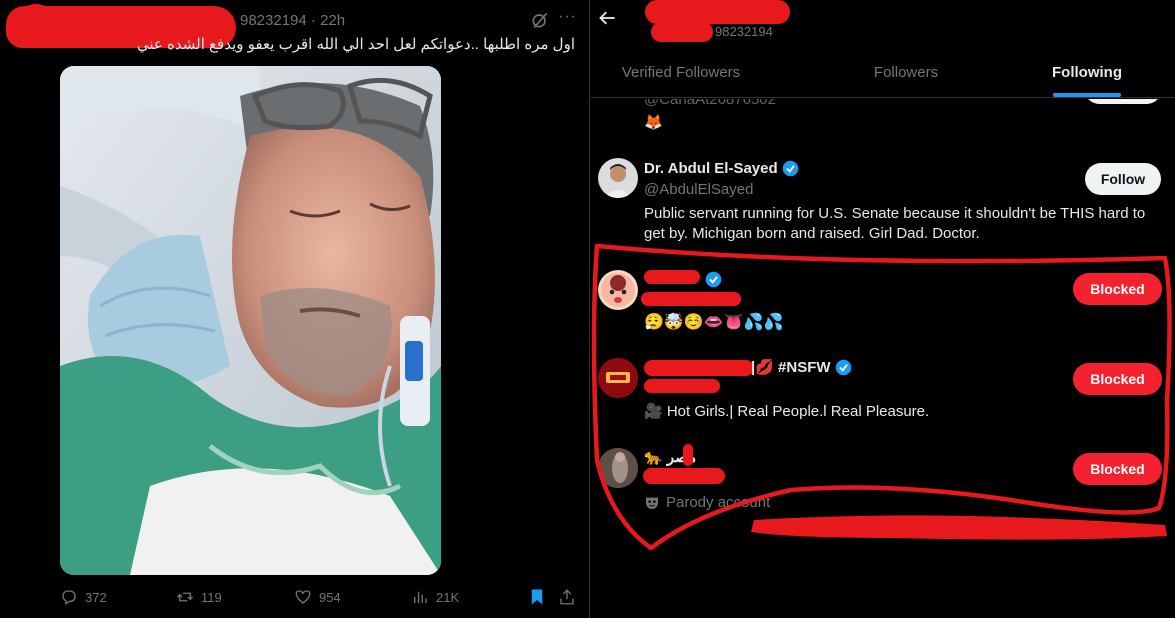  What do you see at coordinates (420, 597) in the screenshot?
I see `views-icon` at bounding box center [420, 597].